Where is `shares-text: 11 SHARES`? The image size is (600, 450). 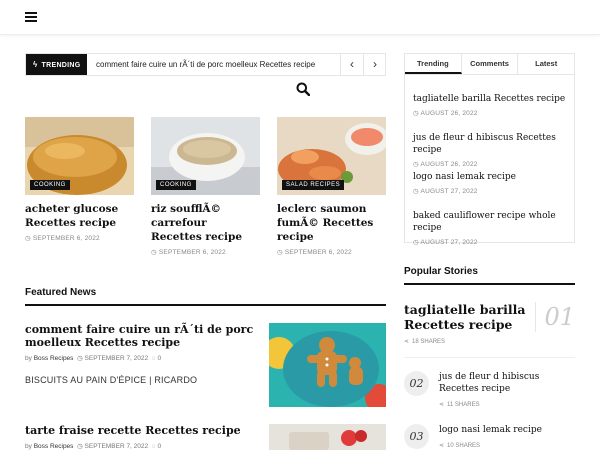 shares-text: 11 SHARES is located at coordinates (463, 405).